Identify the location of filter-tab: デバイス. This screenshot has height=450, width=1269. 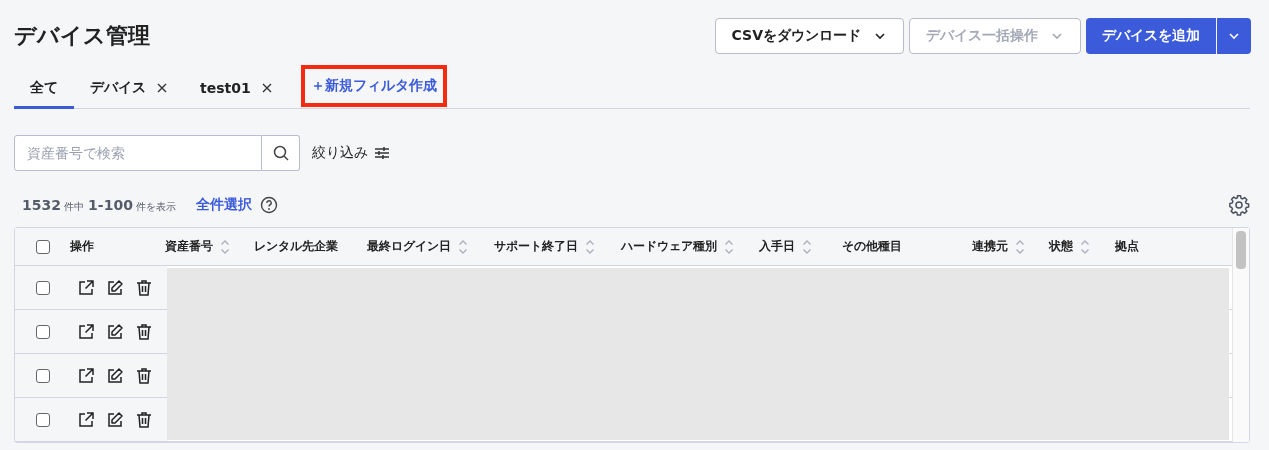
(129, 89).